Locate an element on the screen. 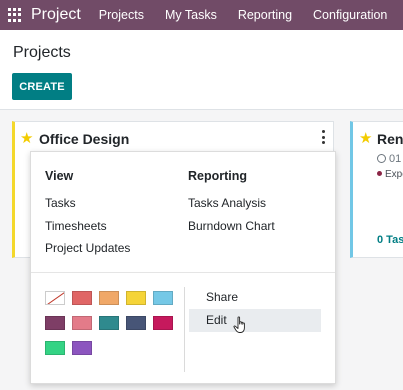 The width and height of the screenshot is (403, 390). page-title: Projects is located at coordinates (42, 52).